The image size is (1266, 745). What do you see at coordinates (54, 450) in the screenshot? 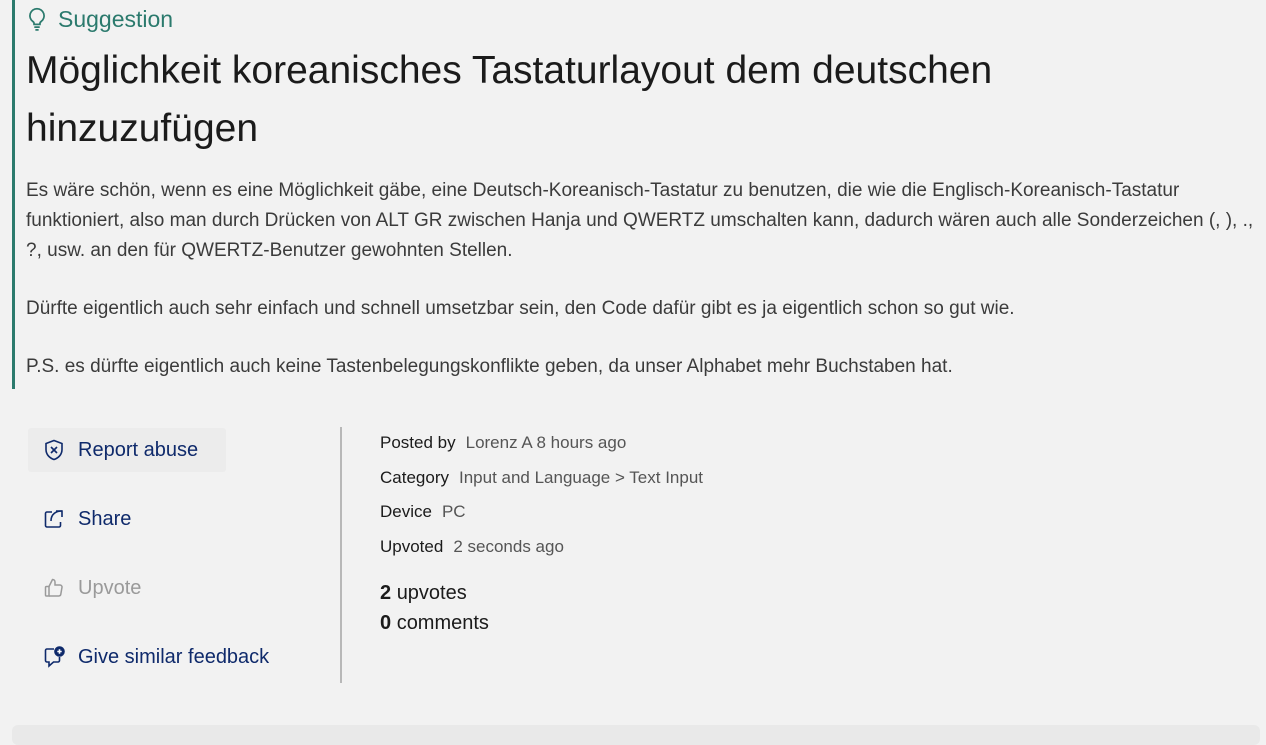
I see `shield-x-icon` at bounding box center [54, 450].